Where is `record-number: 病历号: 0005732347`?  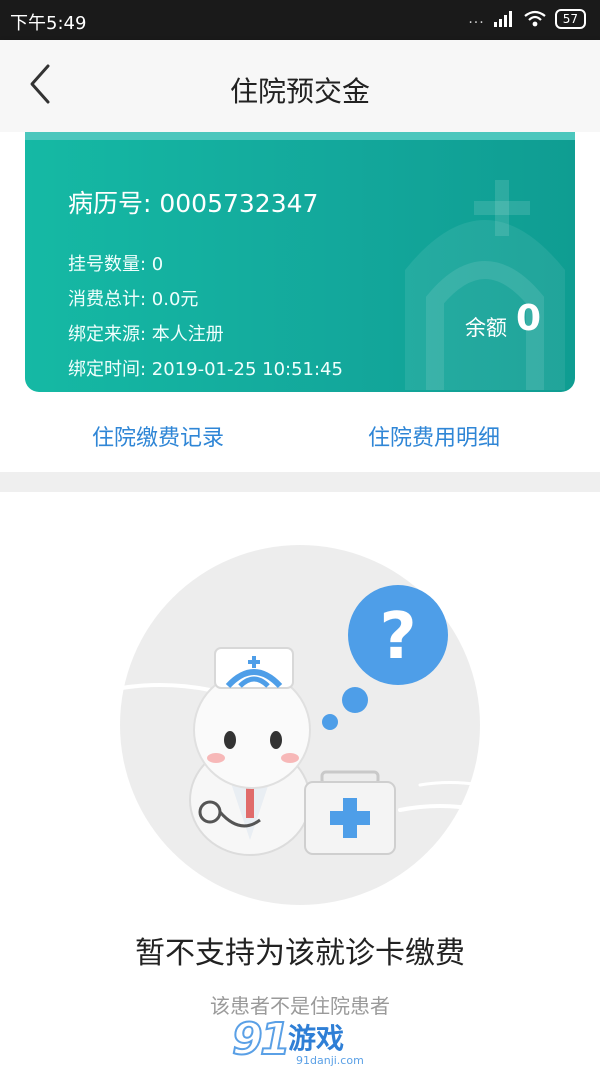
record-number: 病历号: 0005732347 is located at coordinates (193, 203).